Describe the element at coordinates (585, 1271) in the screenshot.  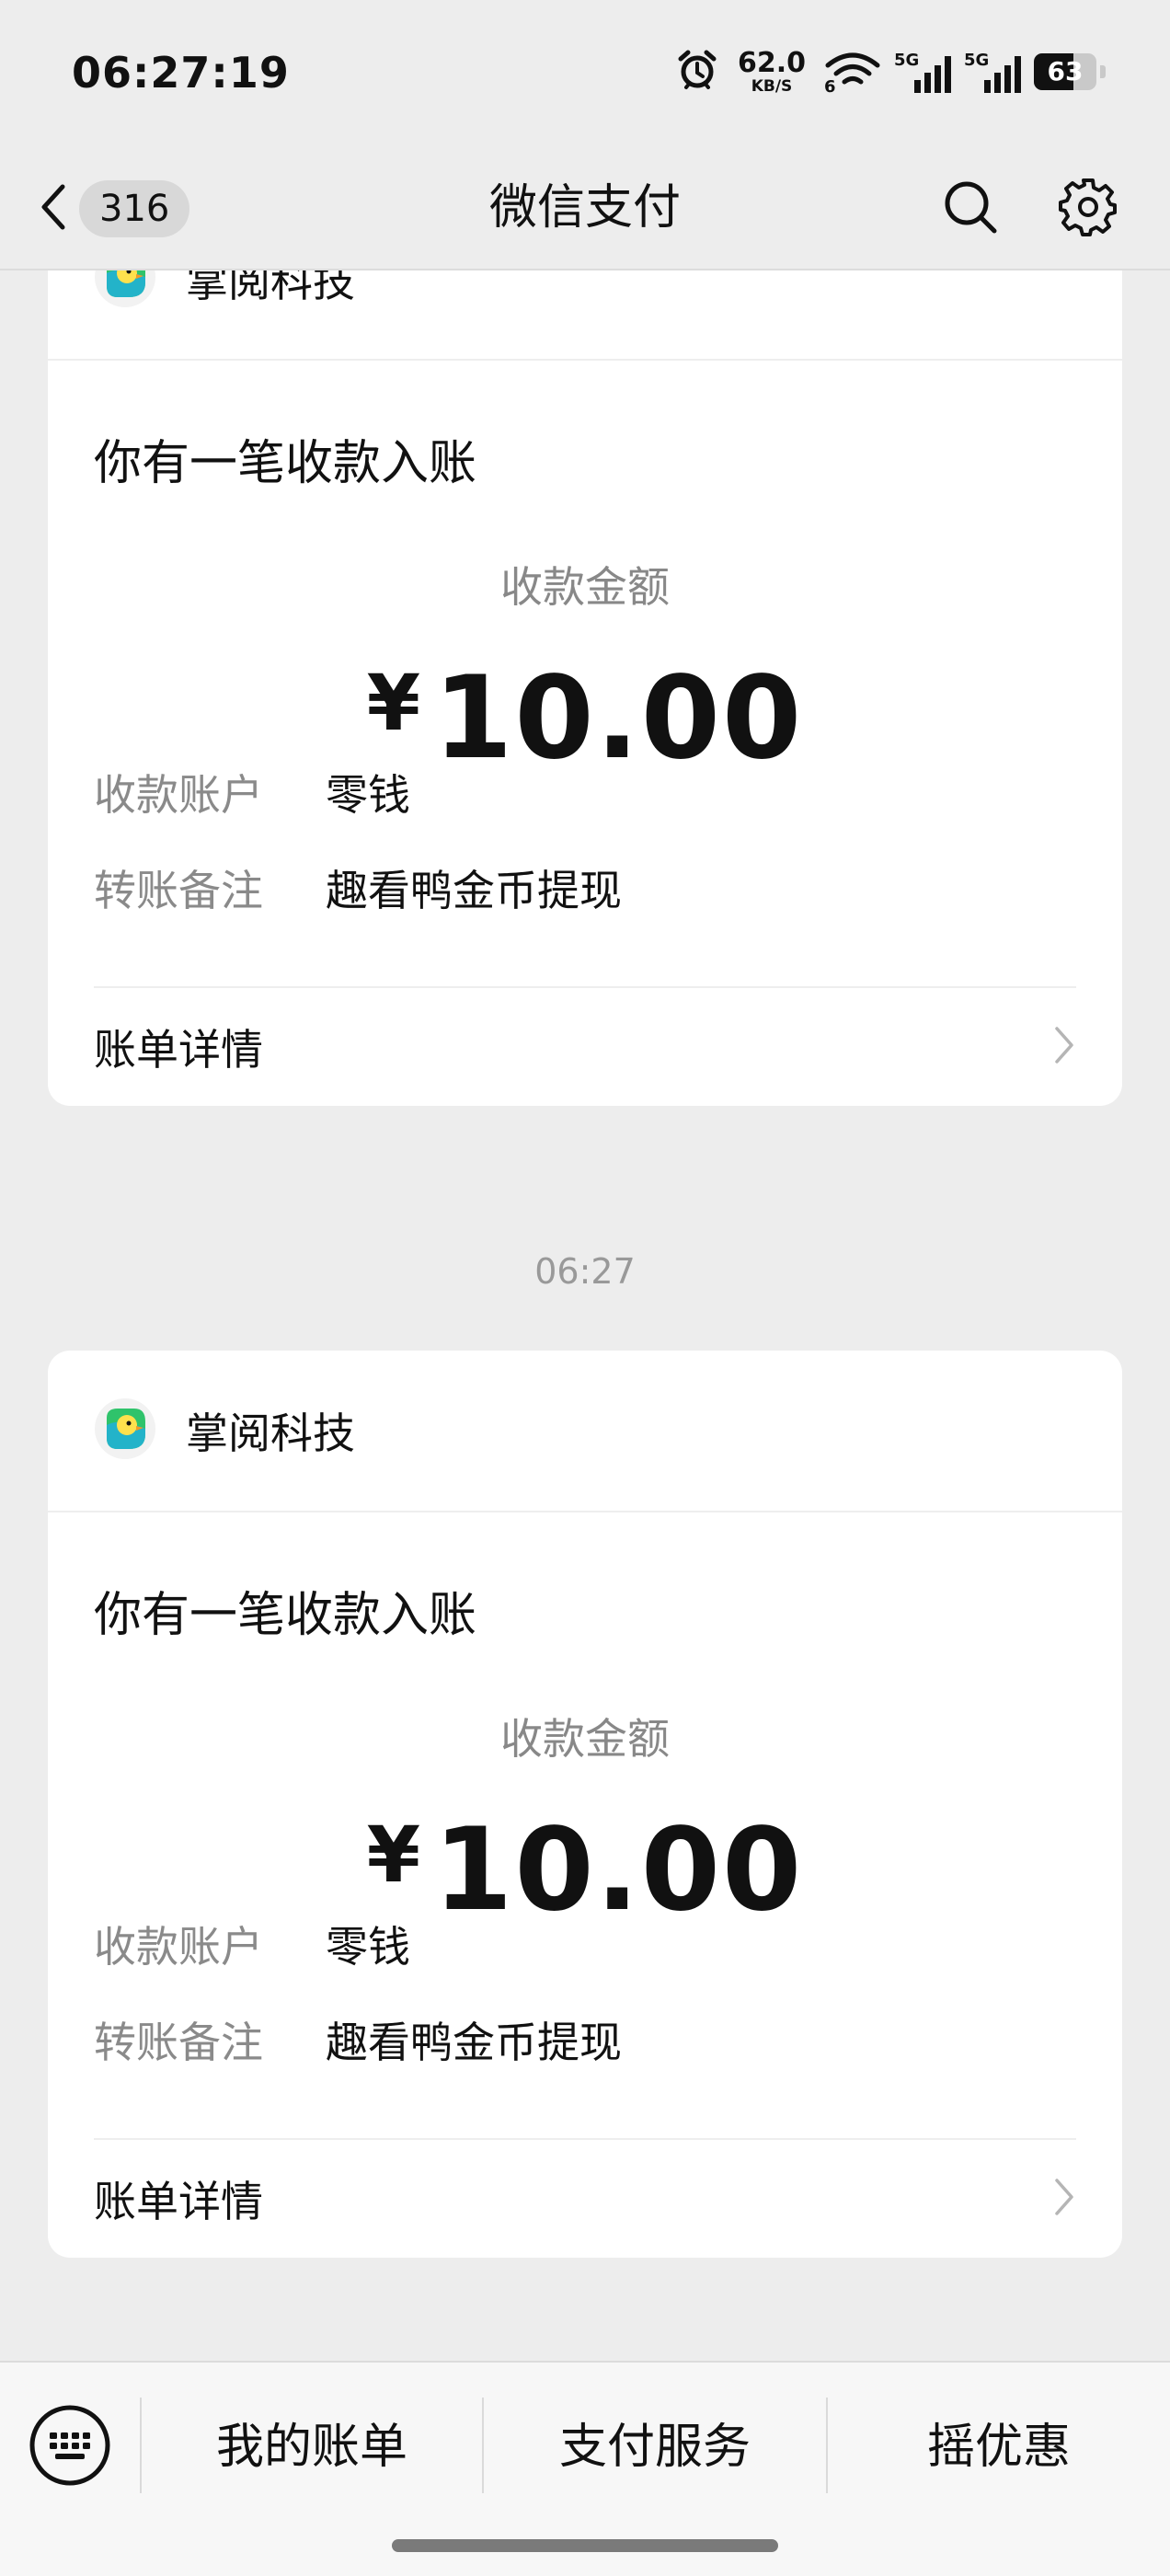
I see `message-time: 06:27` at that location.